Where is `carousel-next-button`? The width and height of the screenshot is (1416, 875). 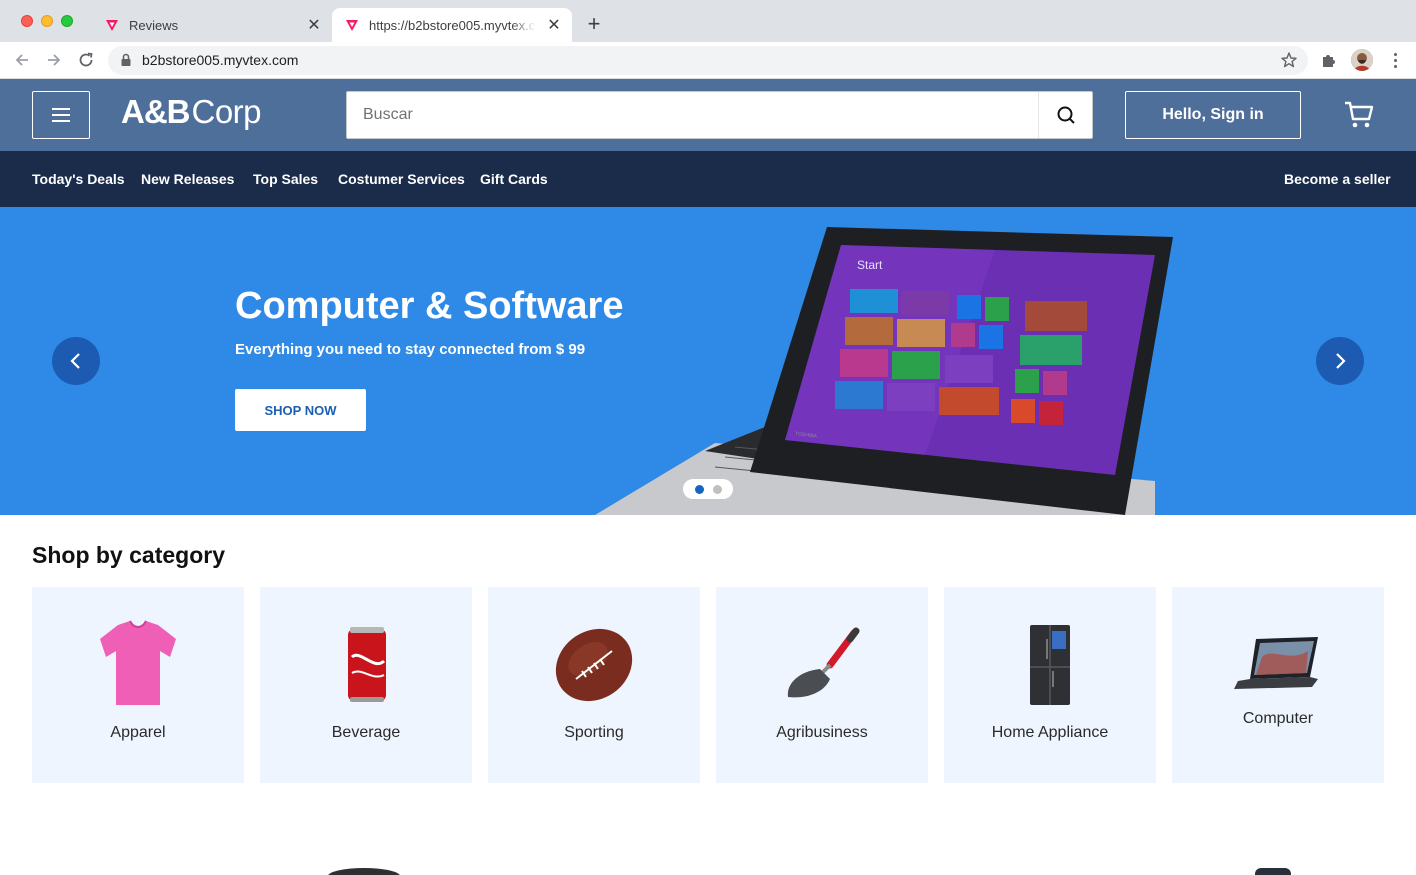
carousel-next-button is located at coordinates (1340, 361).